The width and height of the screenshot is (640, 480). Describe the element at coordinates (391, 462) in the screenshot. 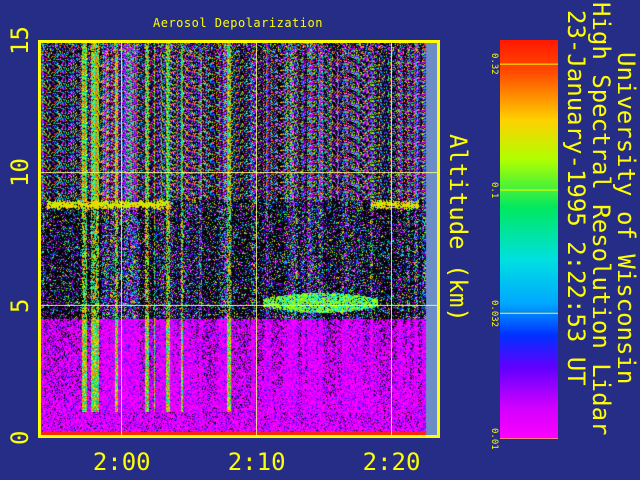

I see `x-tick-label: 2:20` at that location.